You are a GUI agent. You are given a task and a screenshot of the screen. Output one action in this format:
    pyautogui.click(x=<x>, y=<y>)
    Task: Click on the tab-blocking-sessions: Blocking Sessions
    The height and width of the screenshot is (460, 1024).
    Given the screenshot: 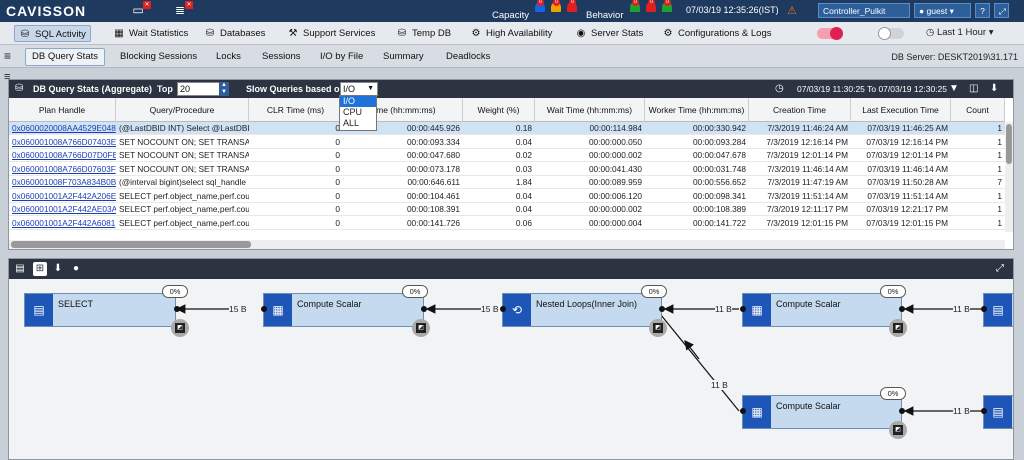 What is the action you would take?
    pyautogui.click(x=158, y=57)
    